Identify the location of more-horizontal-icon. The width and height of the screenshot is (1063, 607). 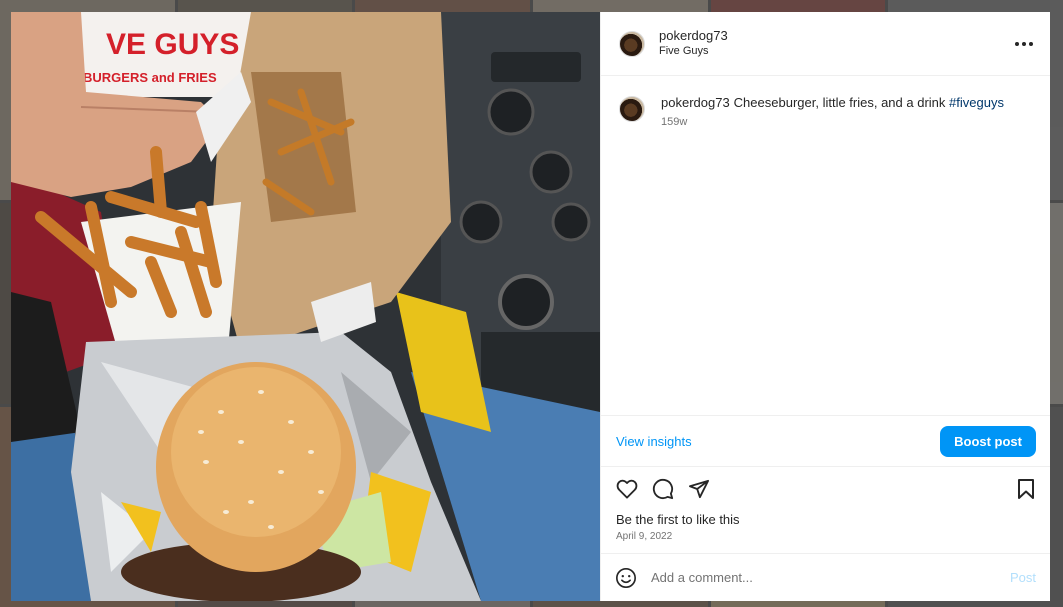
(1024, 43).